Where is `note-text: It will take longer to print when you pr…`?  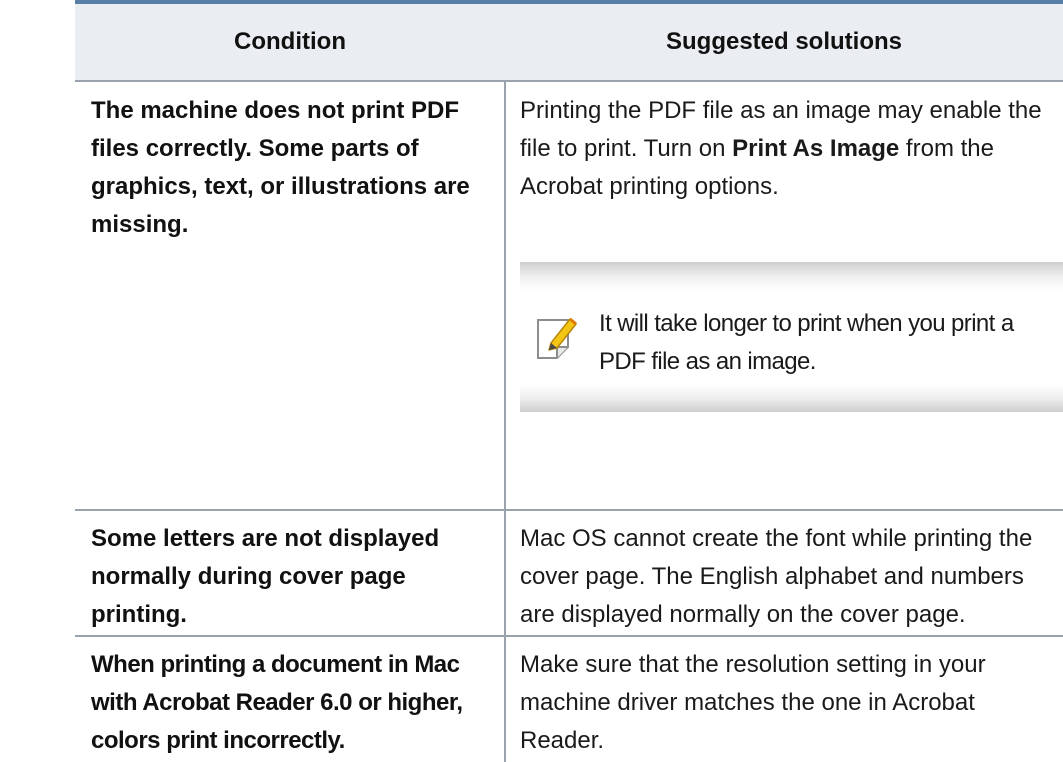 note-text: It will take longer to print when you pr… is located at coordinates (806, 342).